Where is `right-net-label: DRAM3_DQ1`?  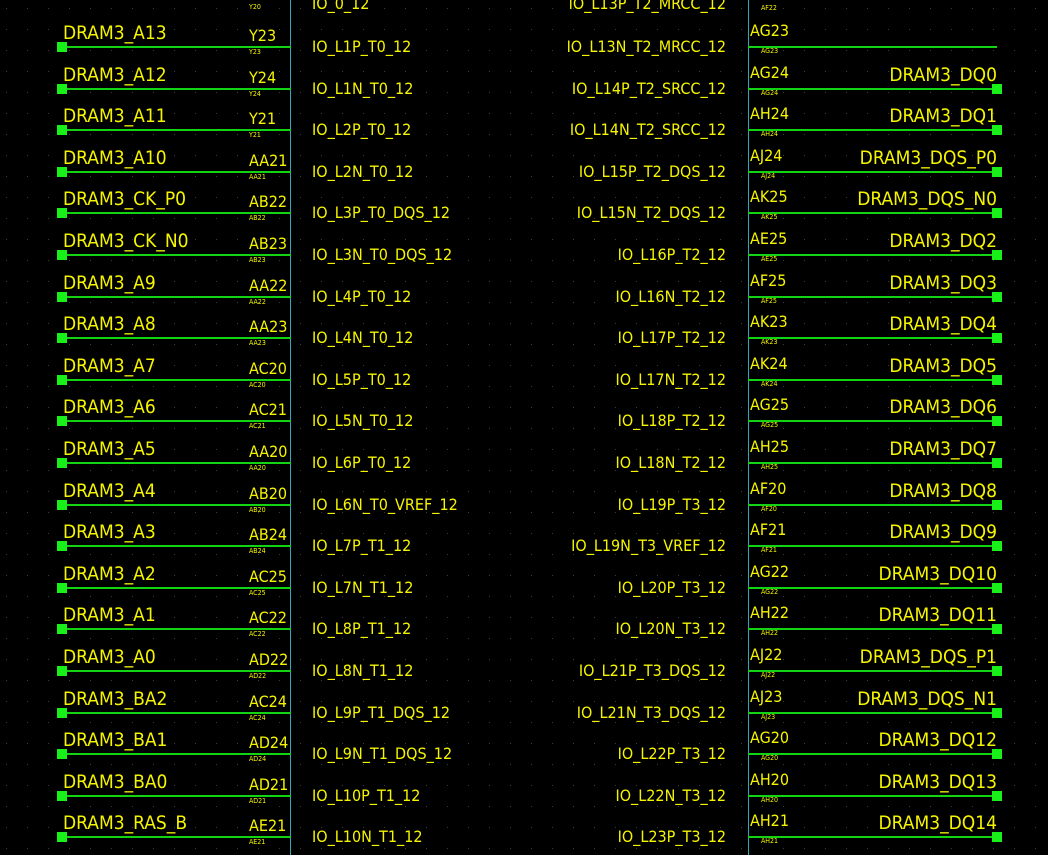 right-net-label: DRAM3_DQ1 is located at coordinates (943, 116).